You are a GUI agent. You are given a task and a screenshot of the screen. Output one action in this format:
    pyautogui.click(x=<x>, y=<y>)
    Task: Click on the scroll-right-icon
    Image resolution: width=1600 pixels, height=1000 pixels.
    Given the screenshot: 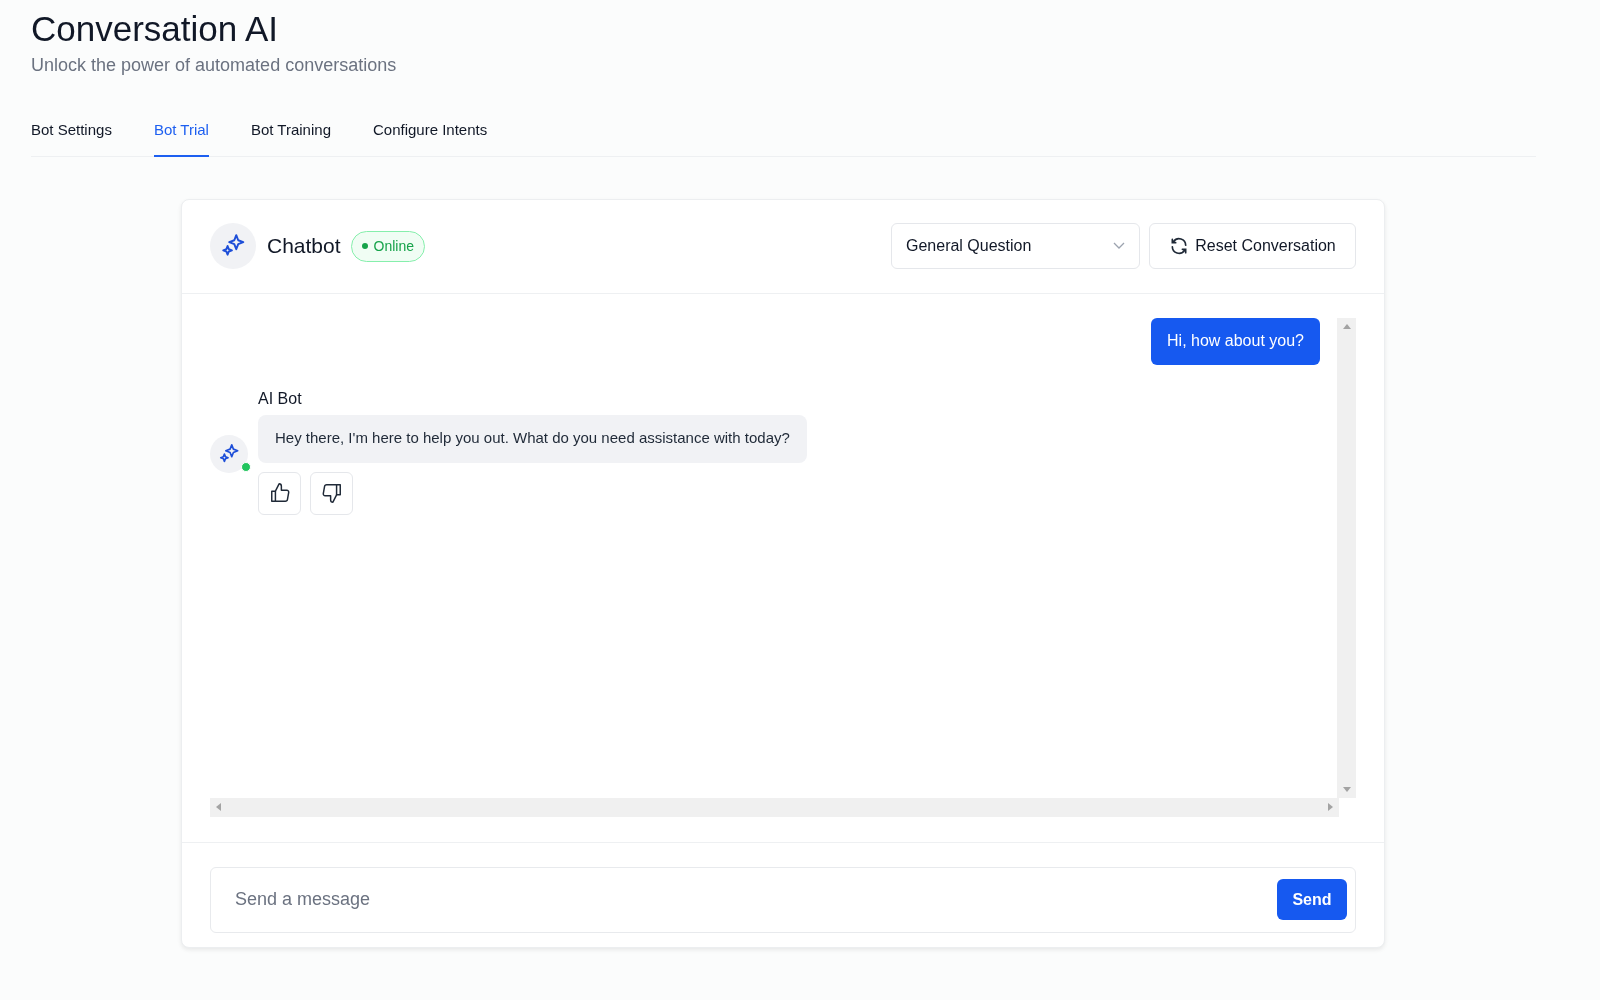 What is the action you would take?
    pyautogui.click(x=1330, y=807)
    